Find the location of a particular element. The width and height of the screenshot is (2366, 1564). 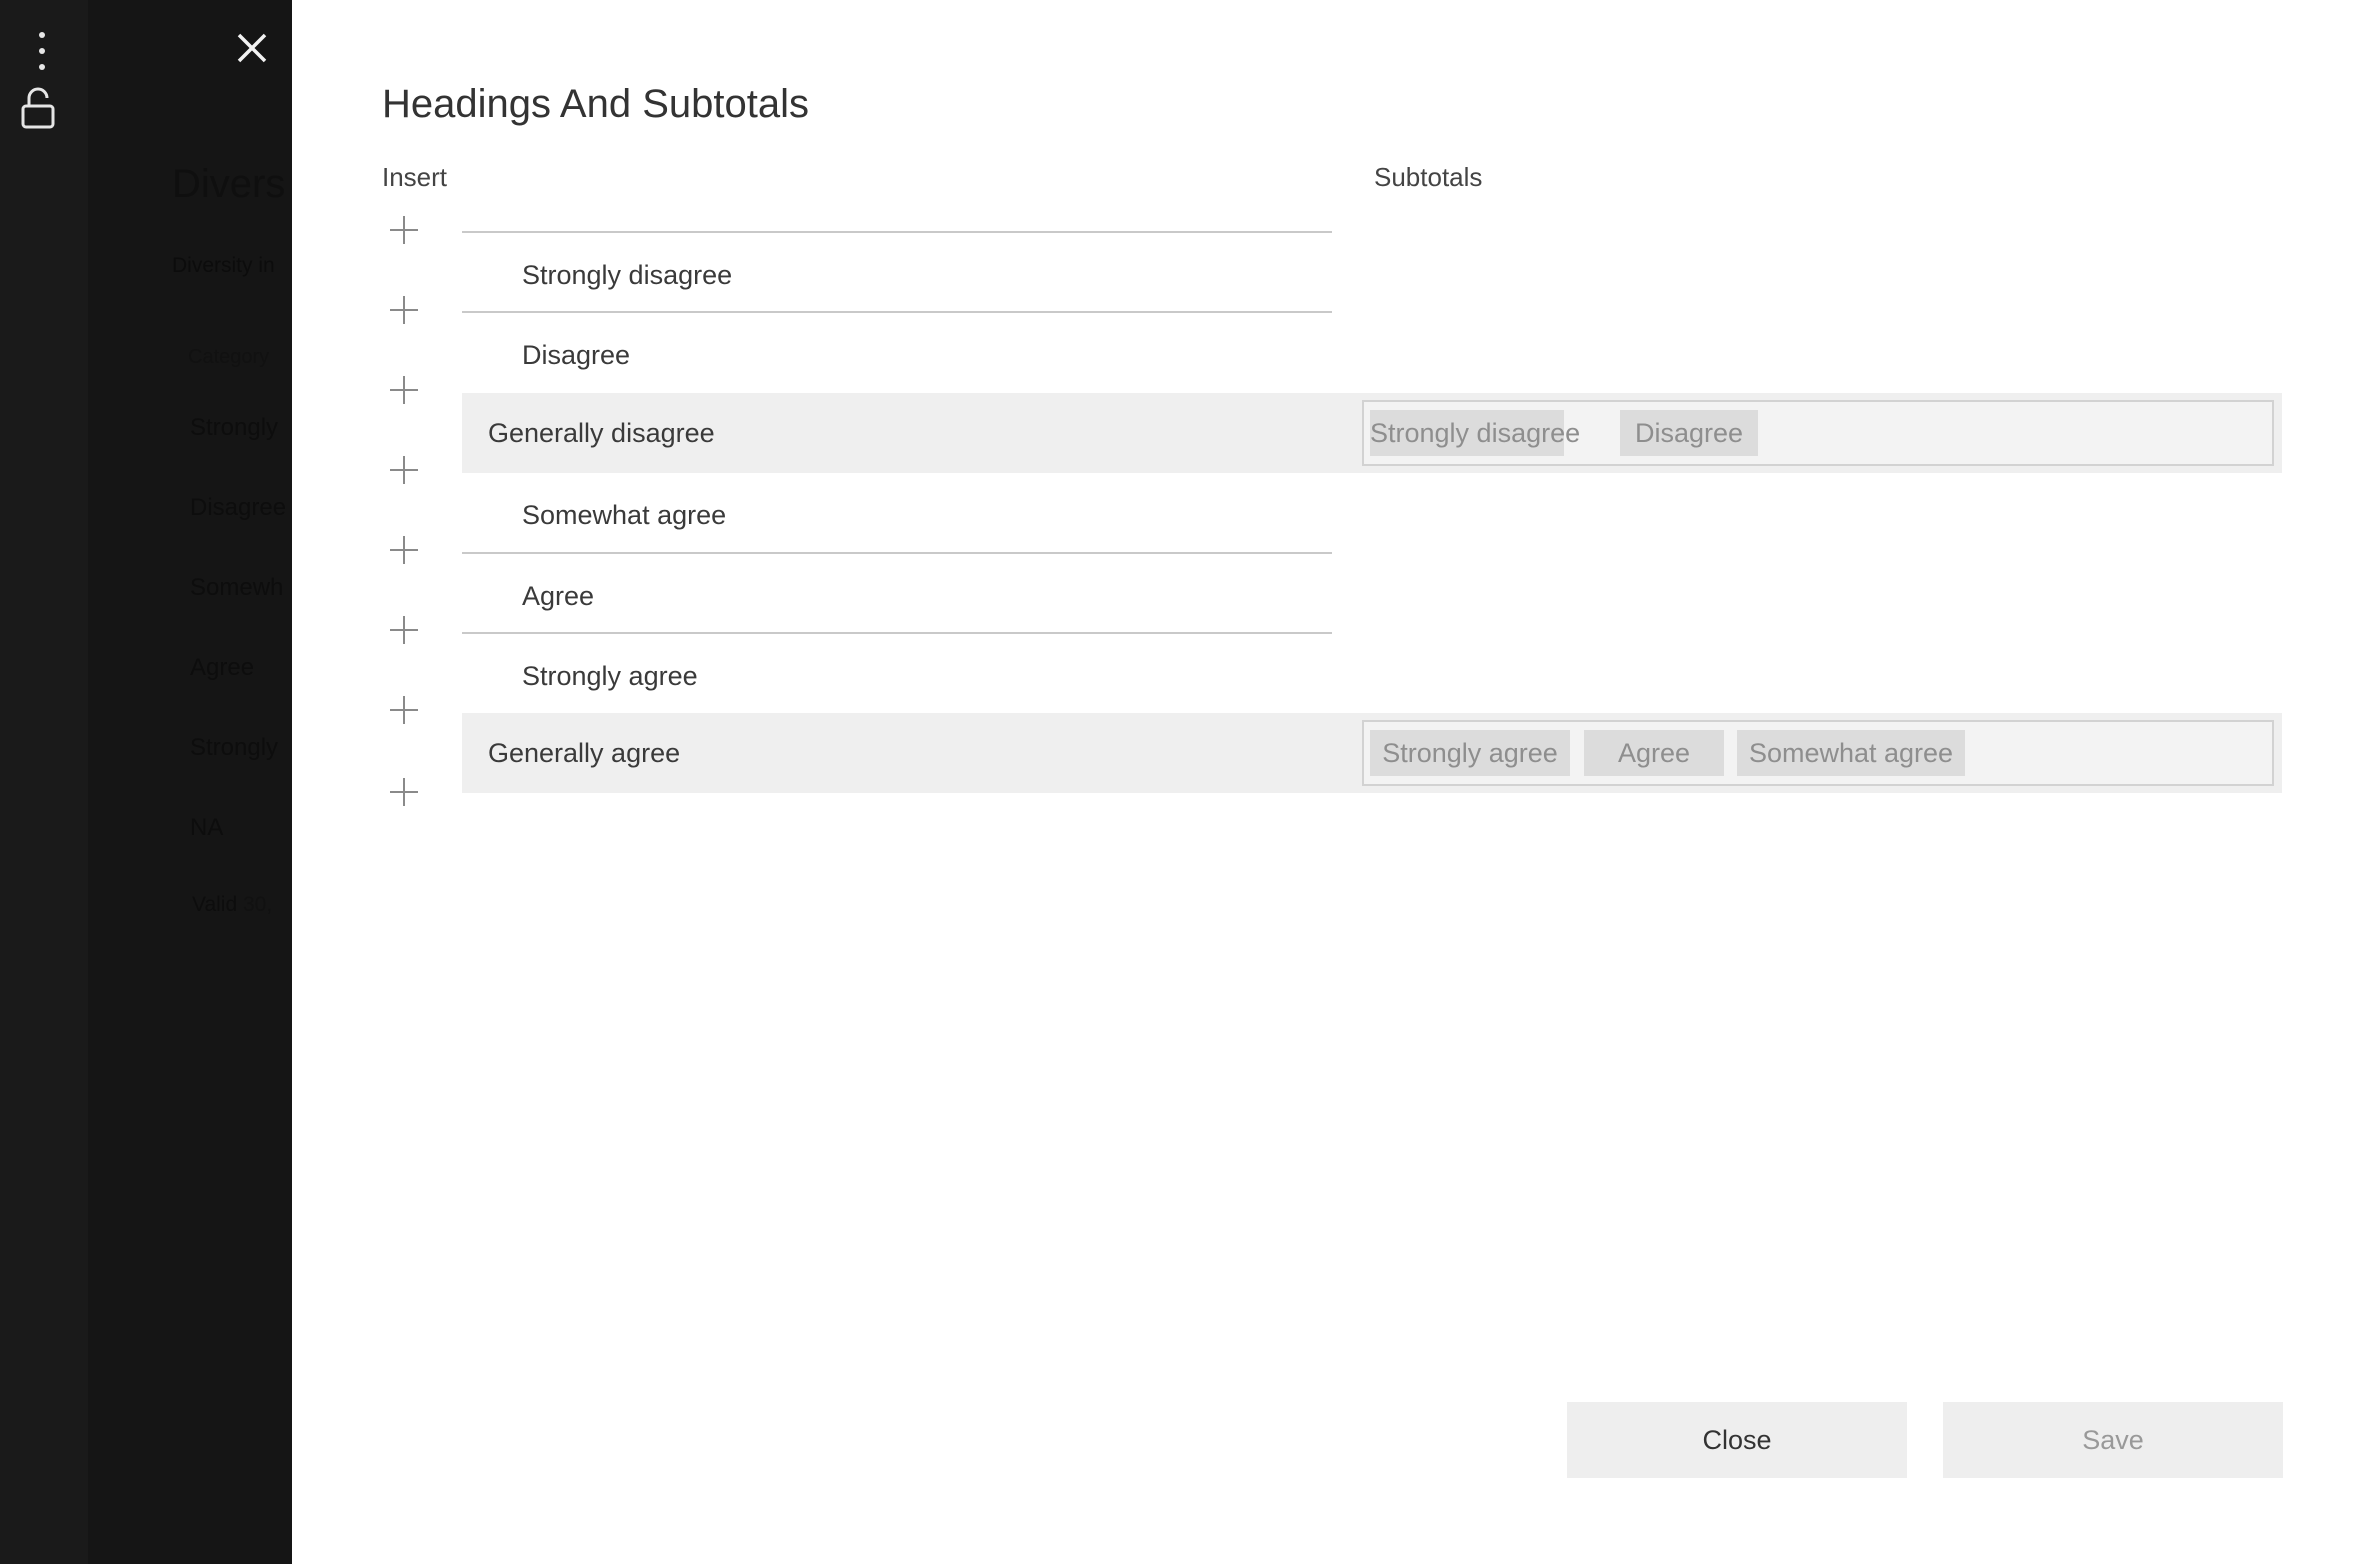

subtotal-member-chip: Strongly disagree is located at coordinates (1475, 433).